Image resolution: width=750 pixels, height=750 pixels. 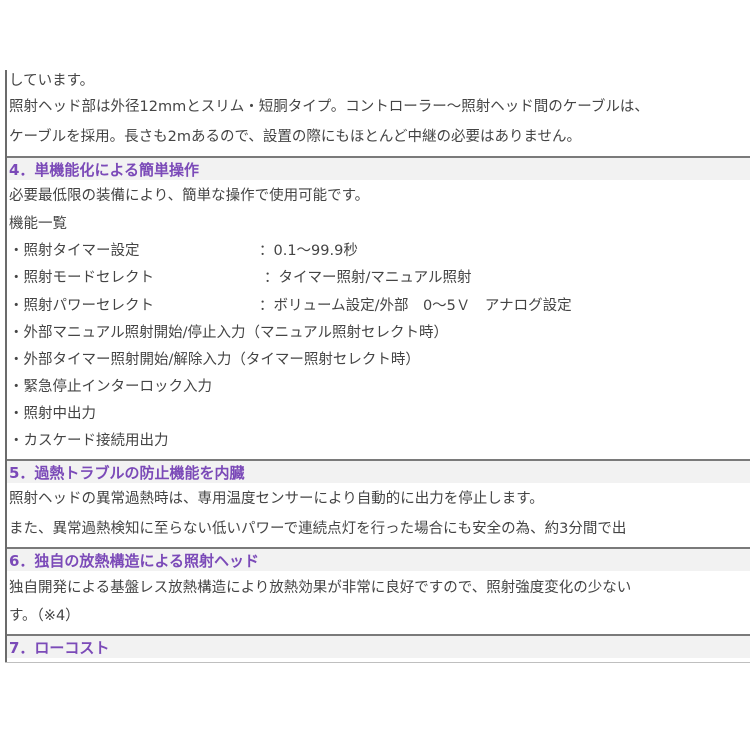 I want to click on feature-name: ・カスケード接続用出力, so click(x=89, y=441).